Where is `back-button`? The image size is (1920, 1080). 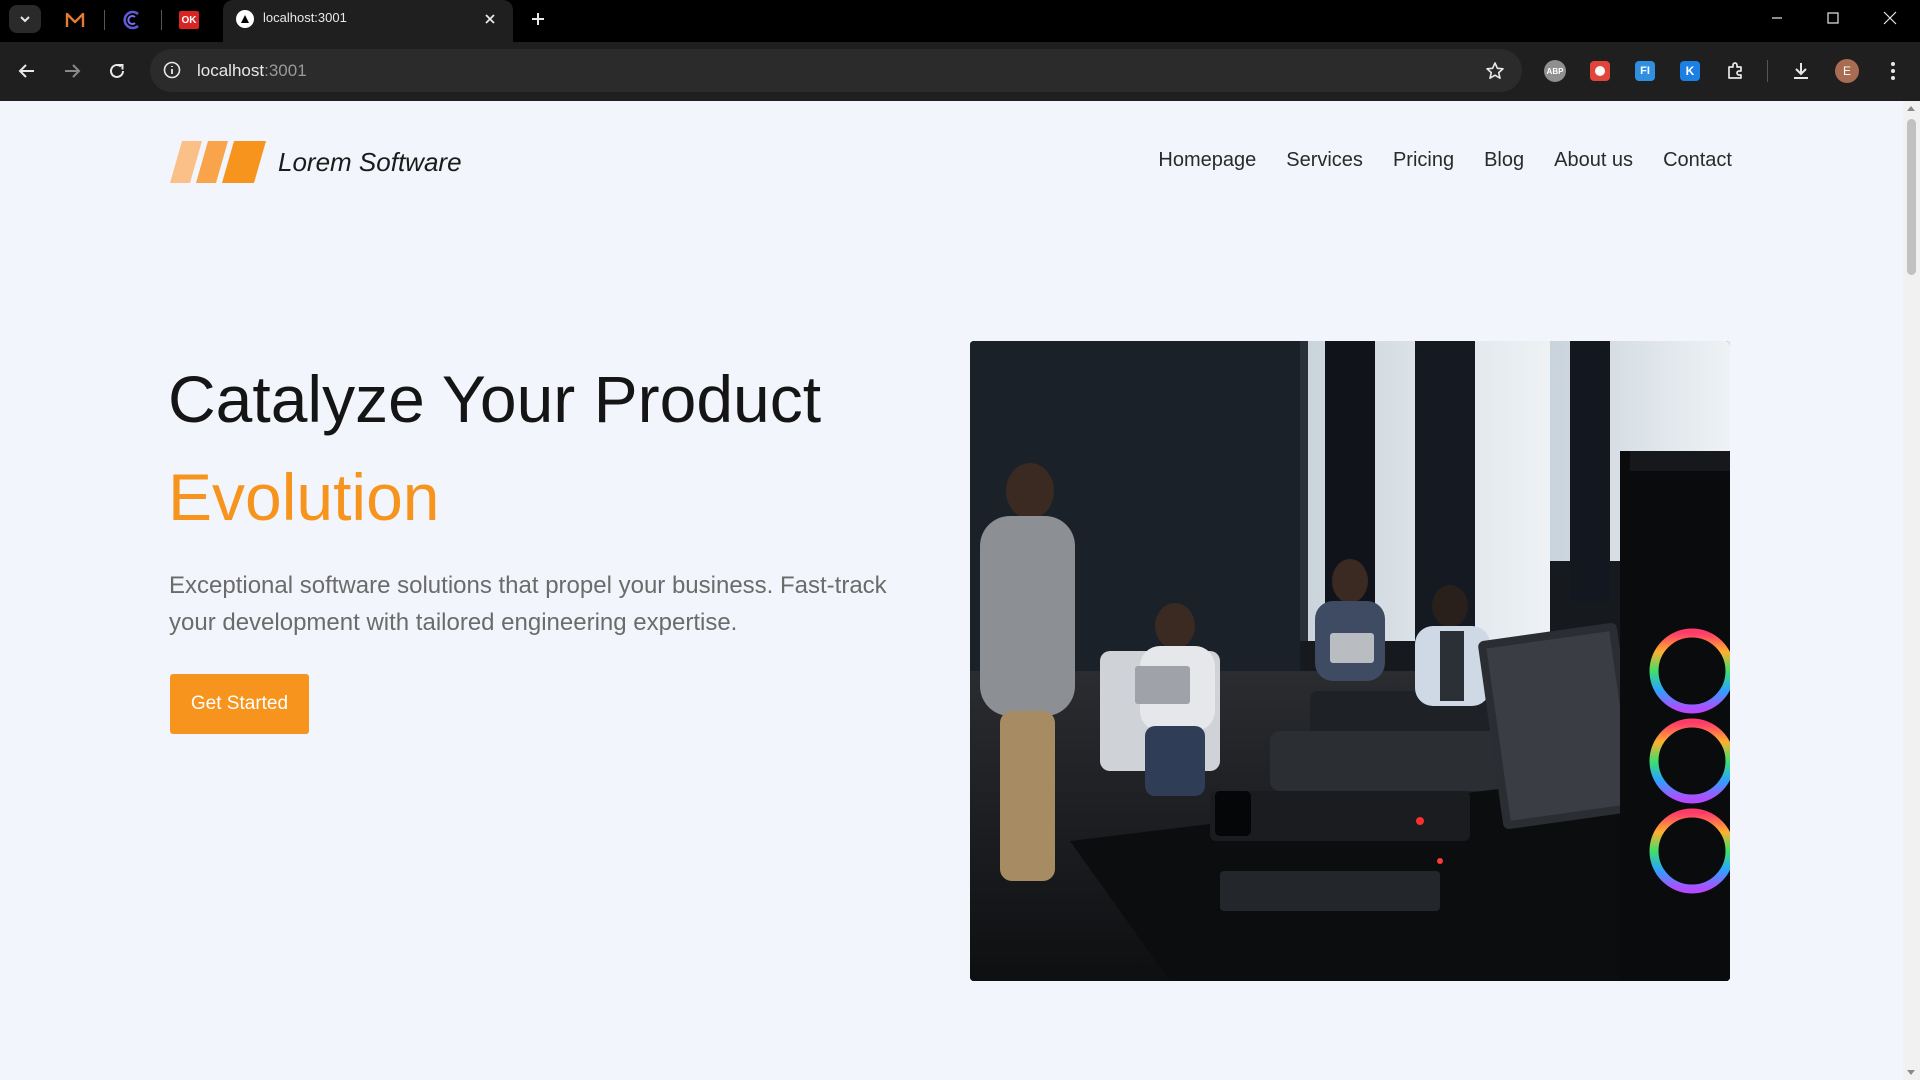 back-button is located at coordinates (27, 71).